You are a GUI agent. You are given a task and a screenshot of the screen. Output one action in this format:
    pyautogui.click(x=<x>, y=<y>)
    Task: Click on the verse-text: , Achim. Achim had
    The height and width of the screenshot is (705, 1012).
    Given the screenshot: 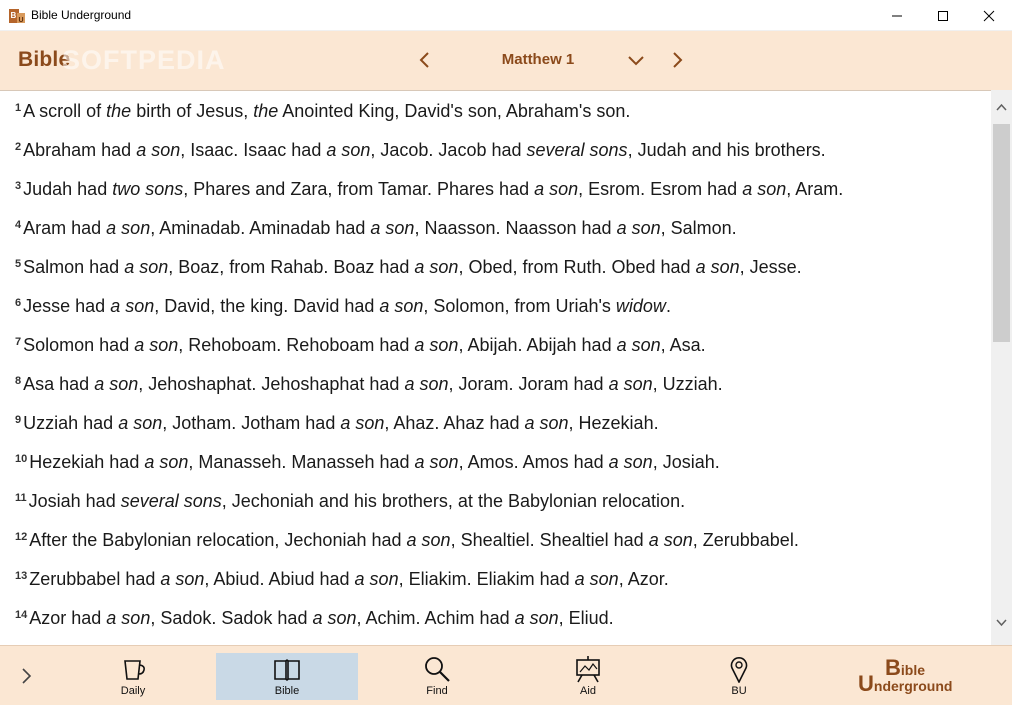 What is the action you would take?
    pyautogui.click(x=435, y=618)
    